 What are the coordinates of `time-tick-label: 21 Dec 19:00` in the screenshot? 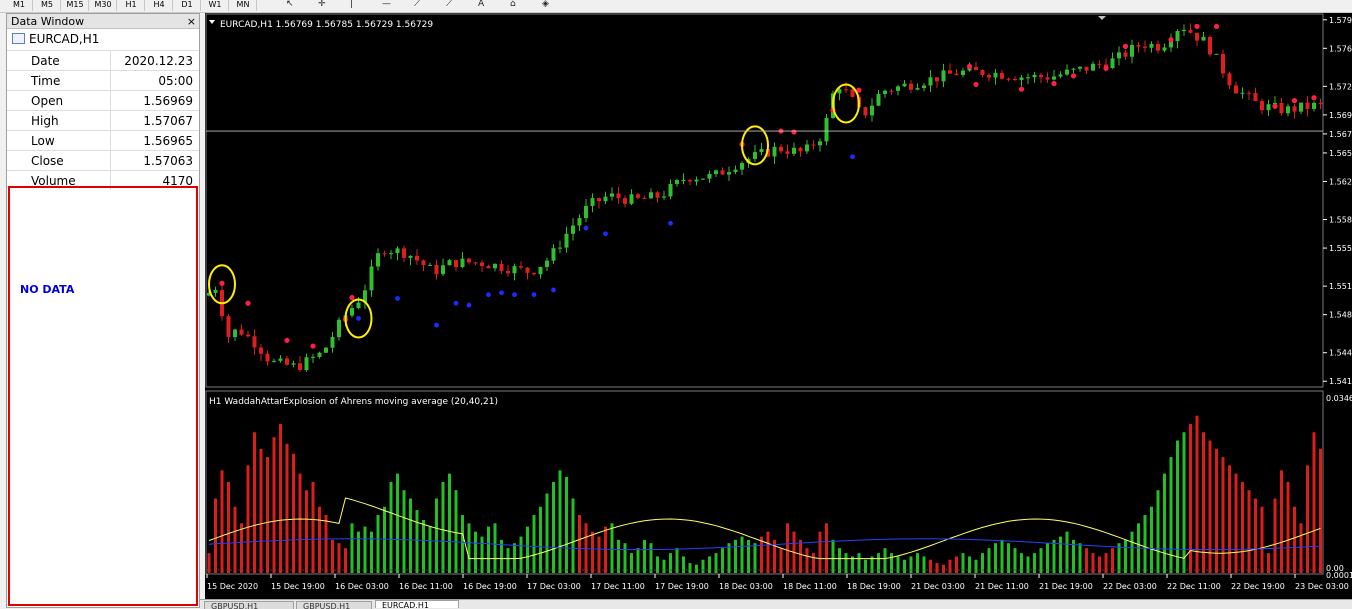 It's located at (1066, 586).